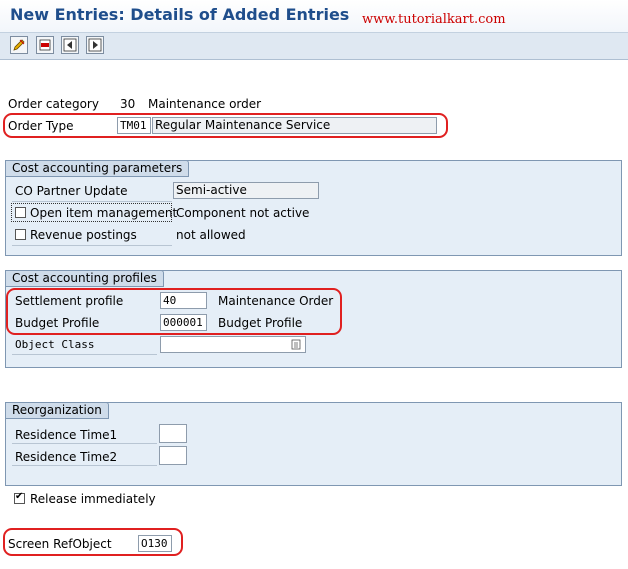  I want to click on page-title: New Entries: Details of Added Entries, so click(180, 14).